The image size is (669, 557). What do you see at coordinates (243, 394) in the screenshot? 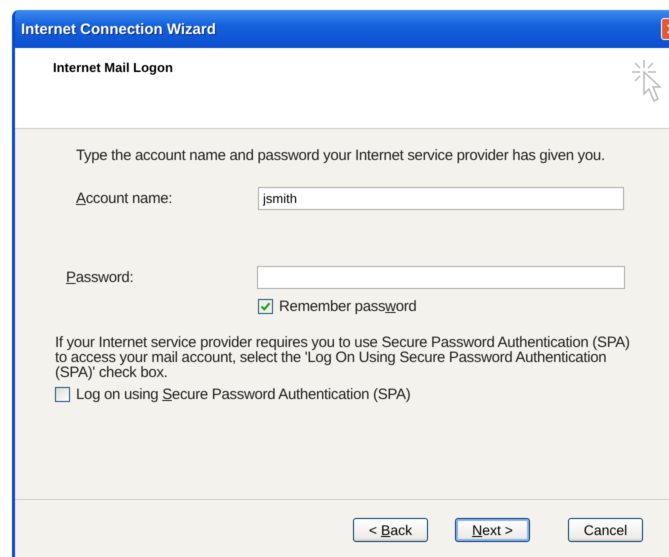
I see `checkbox-label: Log on using Secure Password Authentication (SPA)` at bounding box center [243, 394].